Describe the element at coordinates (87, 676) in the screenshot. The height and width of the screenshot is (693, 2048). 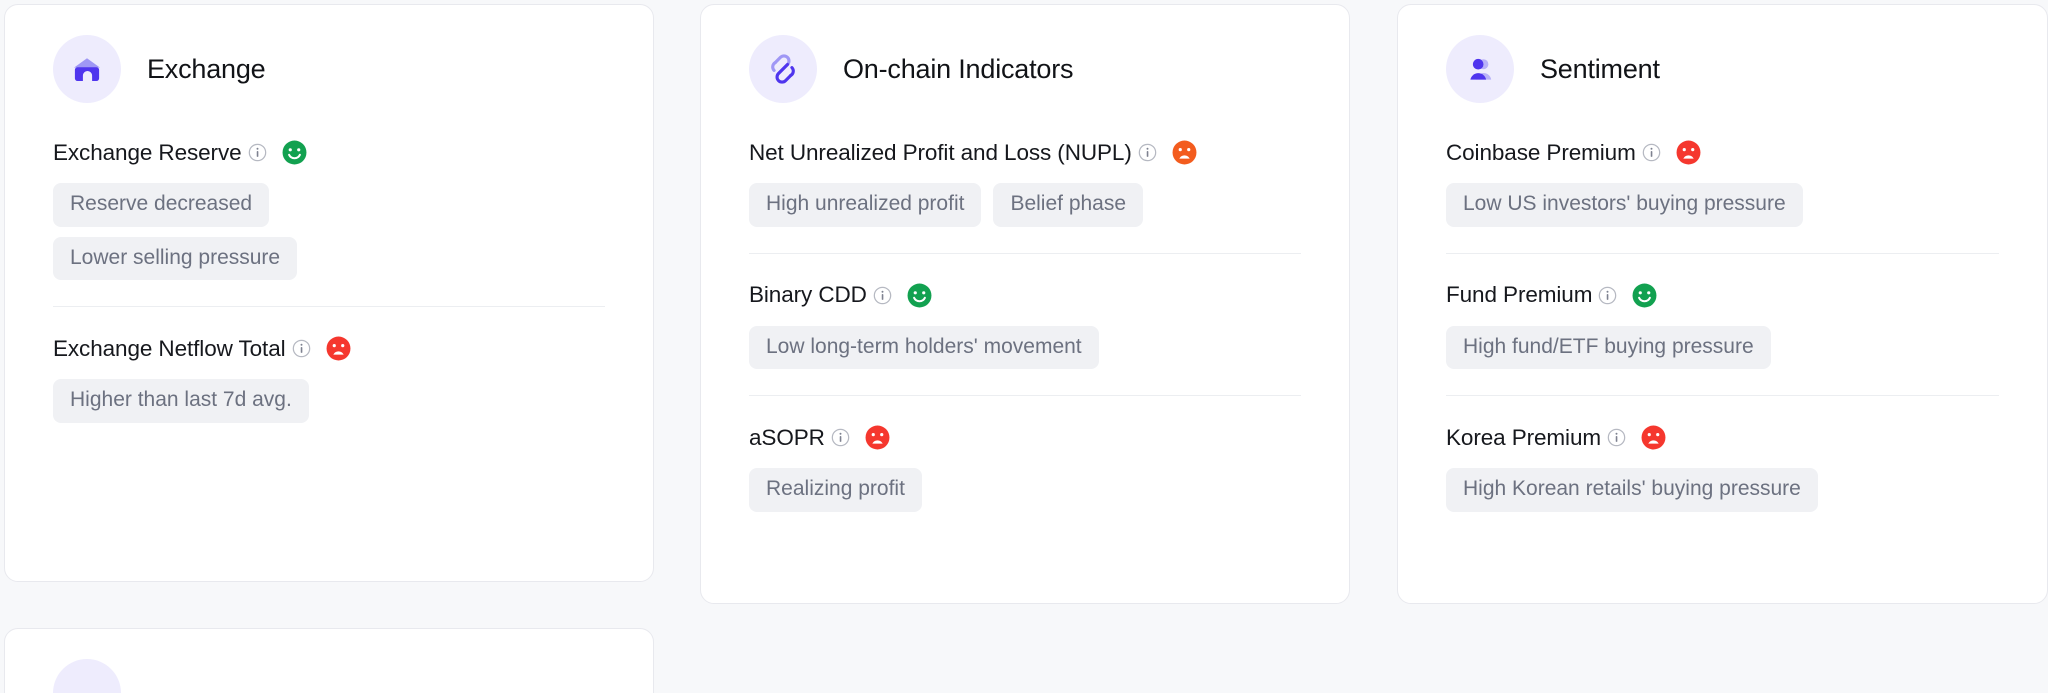
I see `circle-icon` at that location.